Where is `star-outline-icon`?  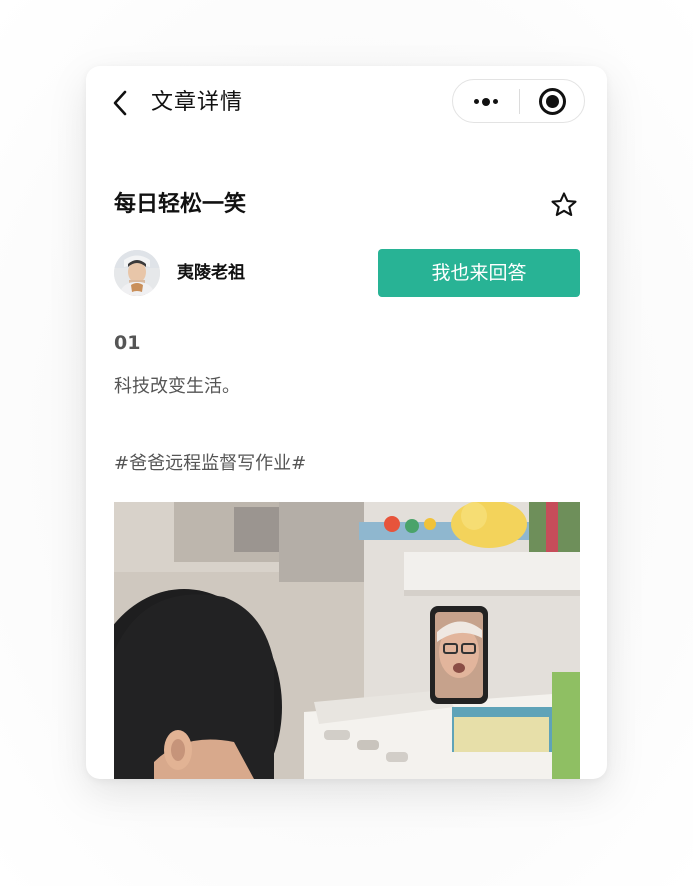
star-outline-icon is located at coordinates (564, 204).